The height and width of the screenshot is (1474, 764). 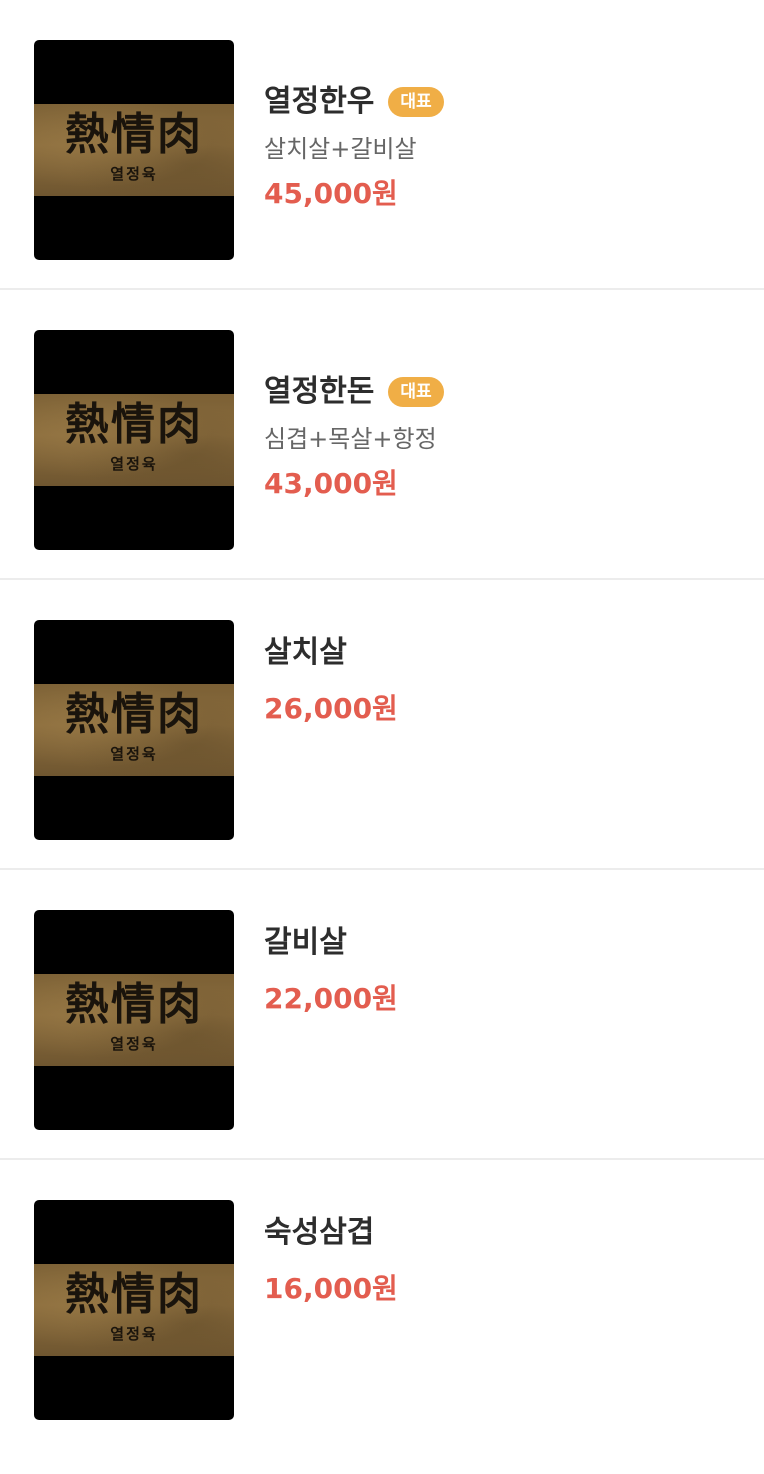 I want to click on menu-item-description: 심겹+목살+항정, so click(x=350, y=439).